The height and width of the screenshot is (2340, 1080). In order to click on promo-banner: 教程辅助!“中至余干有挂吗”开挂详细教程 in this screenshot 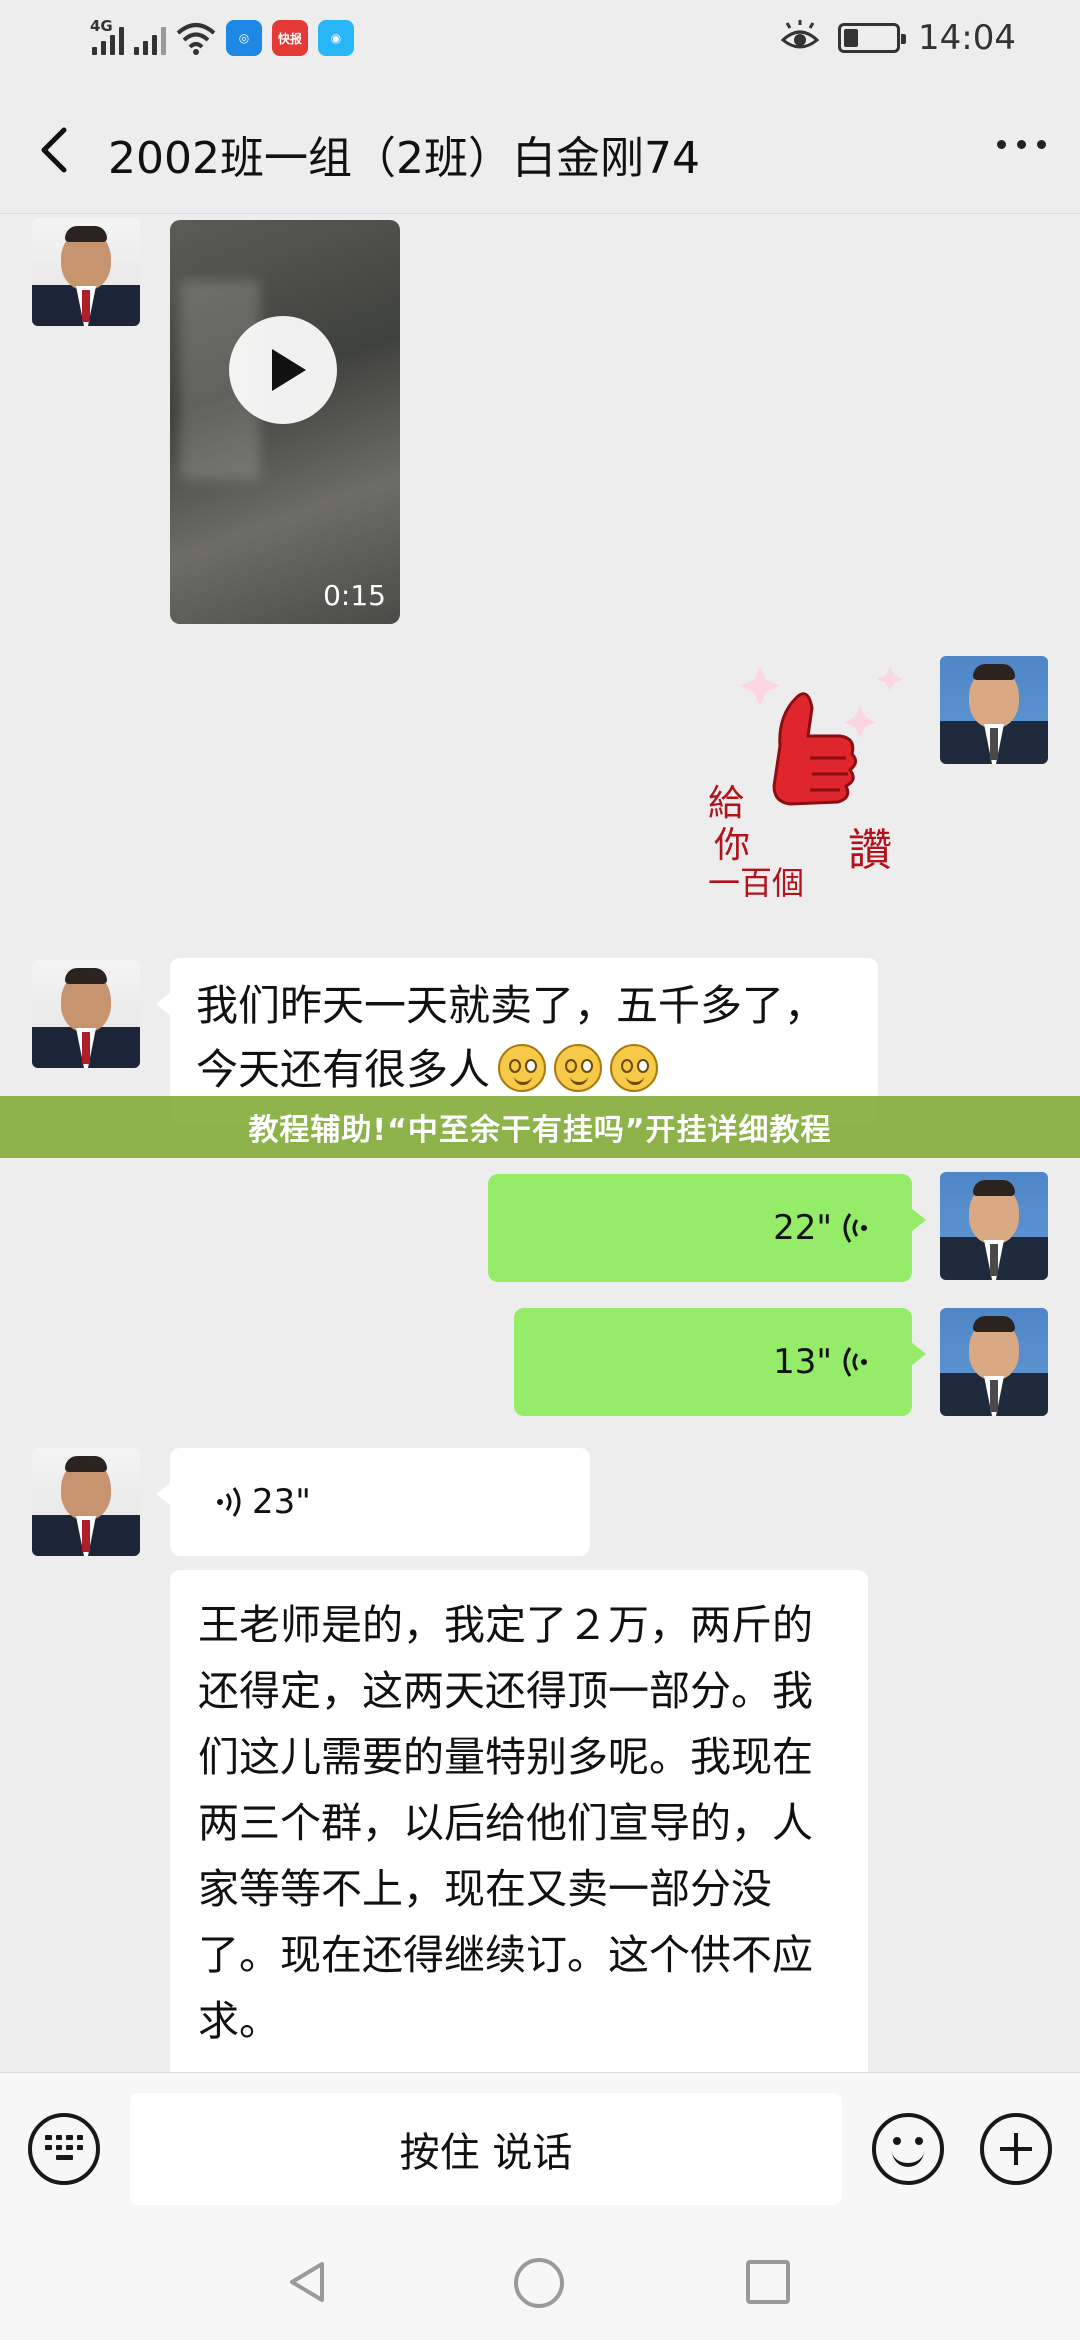, I will do `click(540, 1127)`.